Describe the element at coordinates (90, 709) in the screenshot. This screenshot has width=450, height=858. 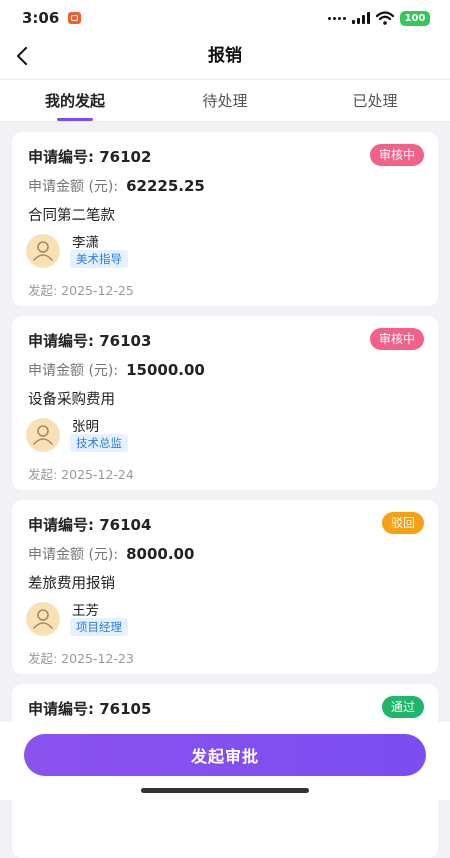
I see `application-id: 申请编号: 76105` at that location.